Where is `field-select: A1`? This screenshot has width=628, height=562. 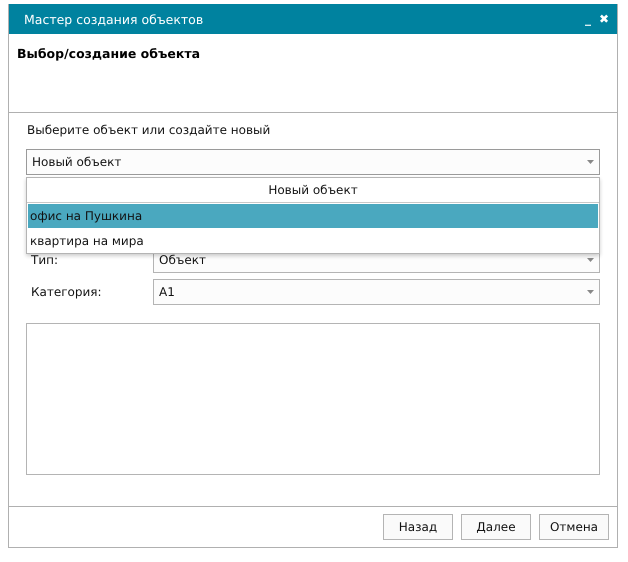
field-select: A1 is located at coordinates (376, 292).